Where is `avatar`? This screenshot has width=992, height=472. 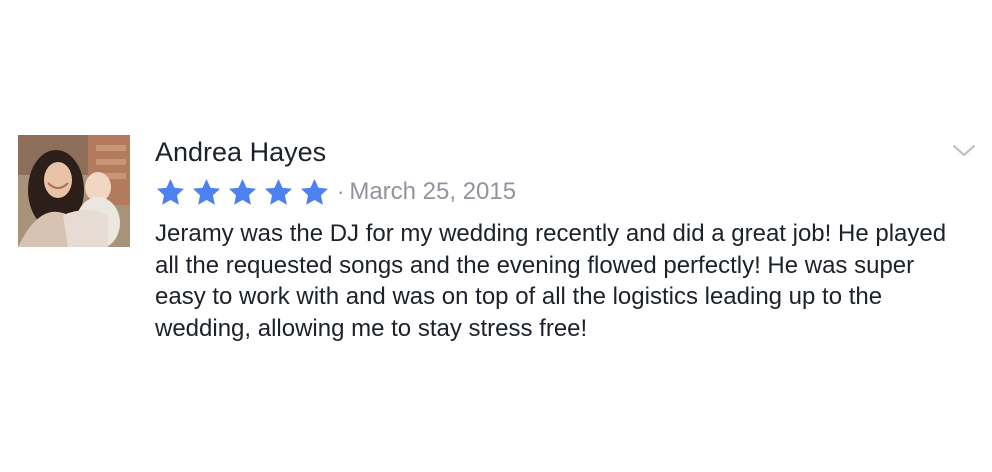
avatar is located at coordinates (74, 191).